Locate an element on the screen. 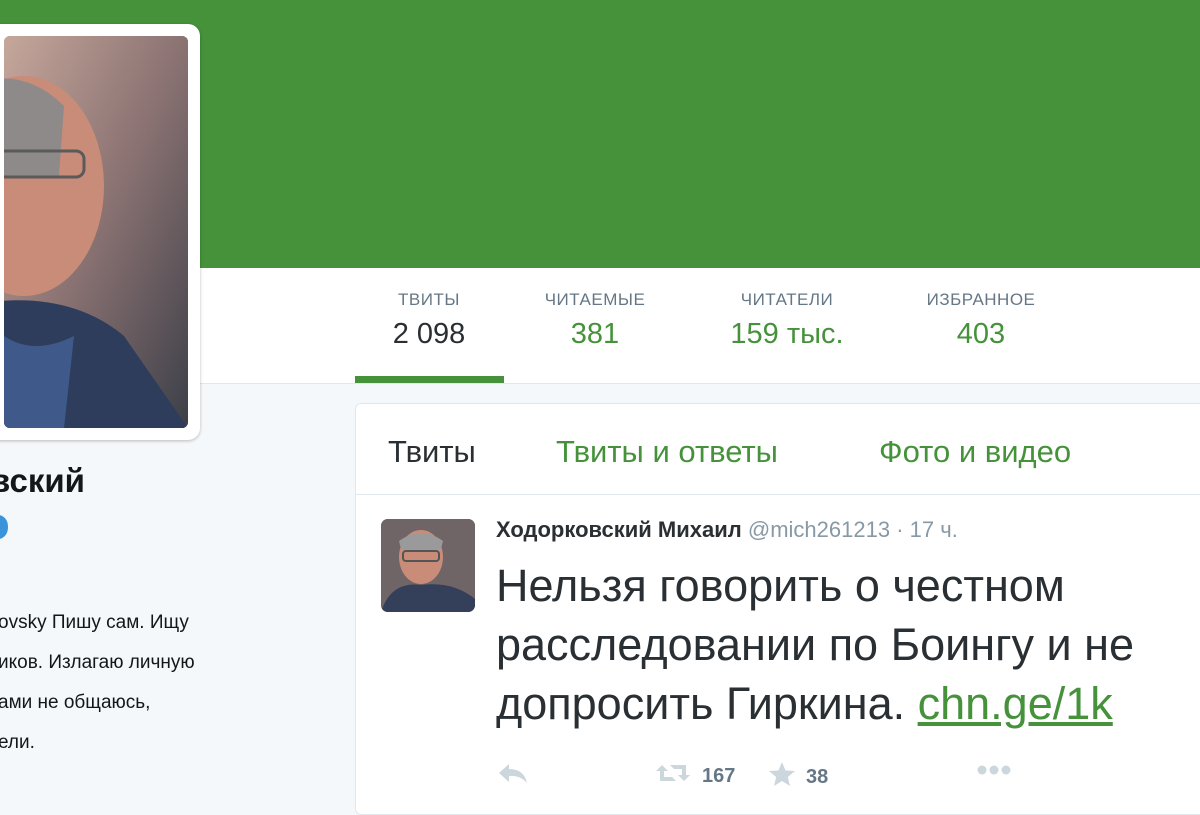 The width and height of the screenshot is (1200, 815). favorite-count: 38 is located at coordinates (817, 776).